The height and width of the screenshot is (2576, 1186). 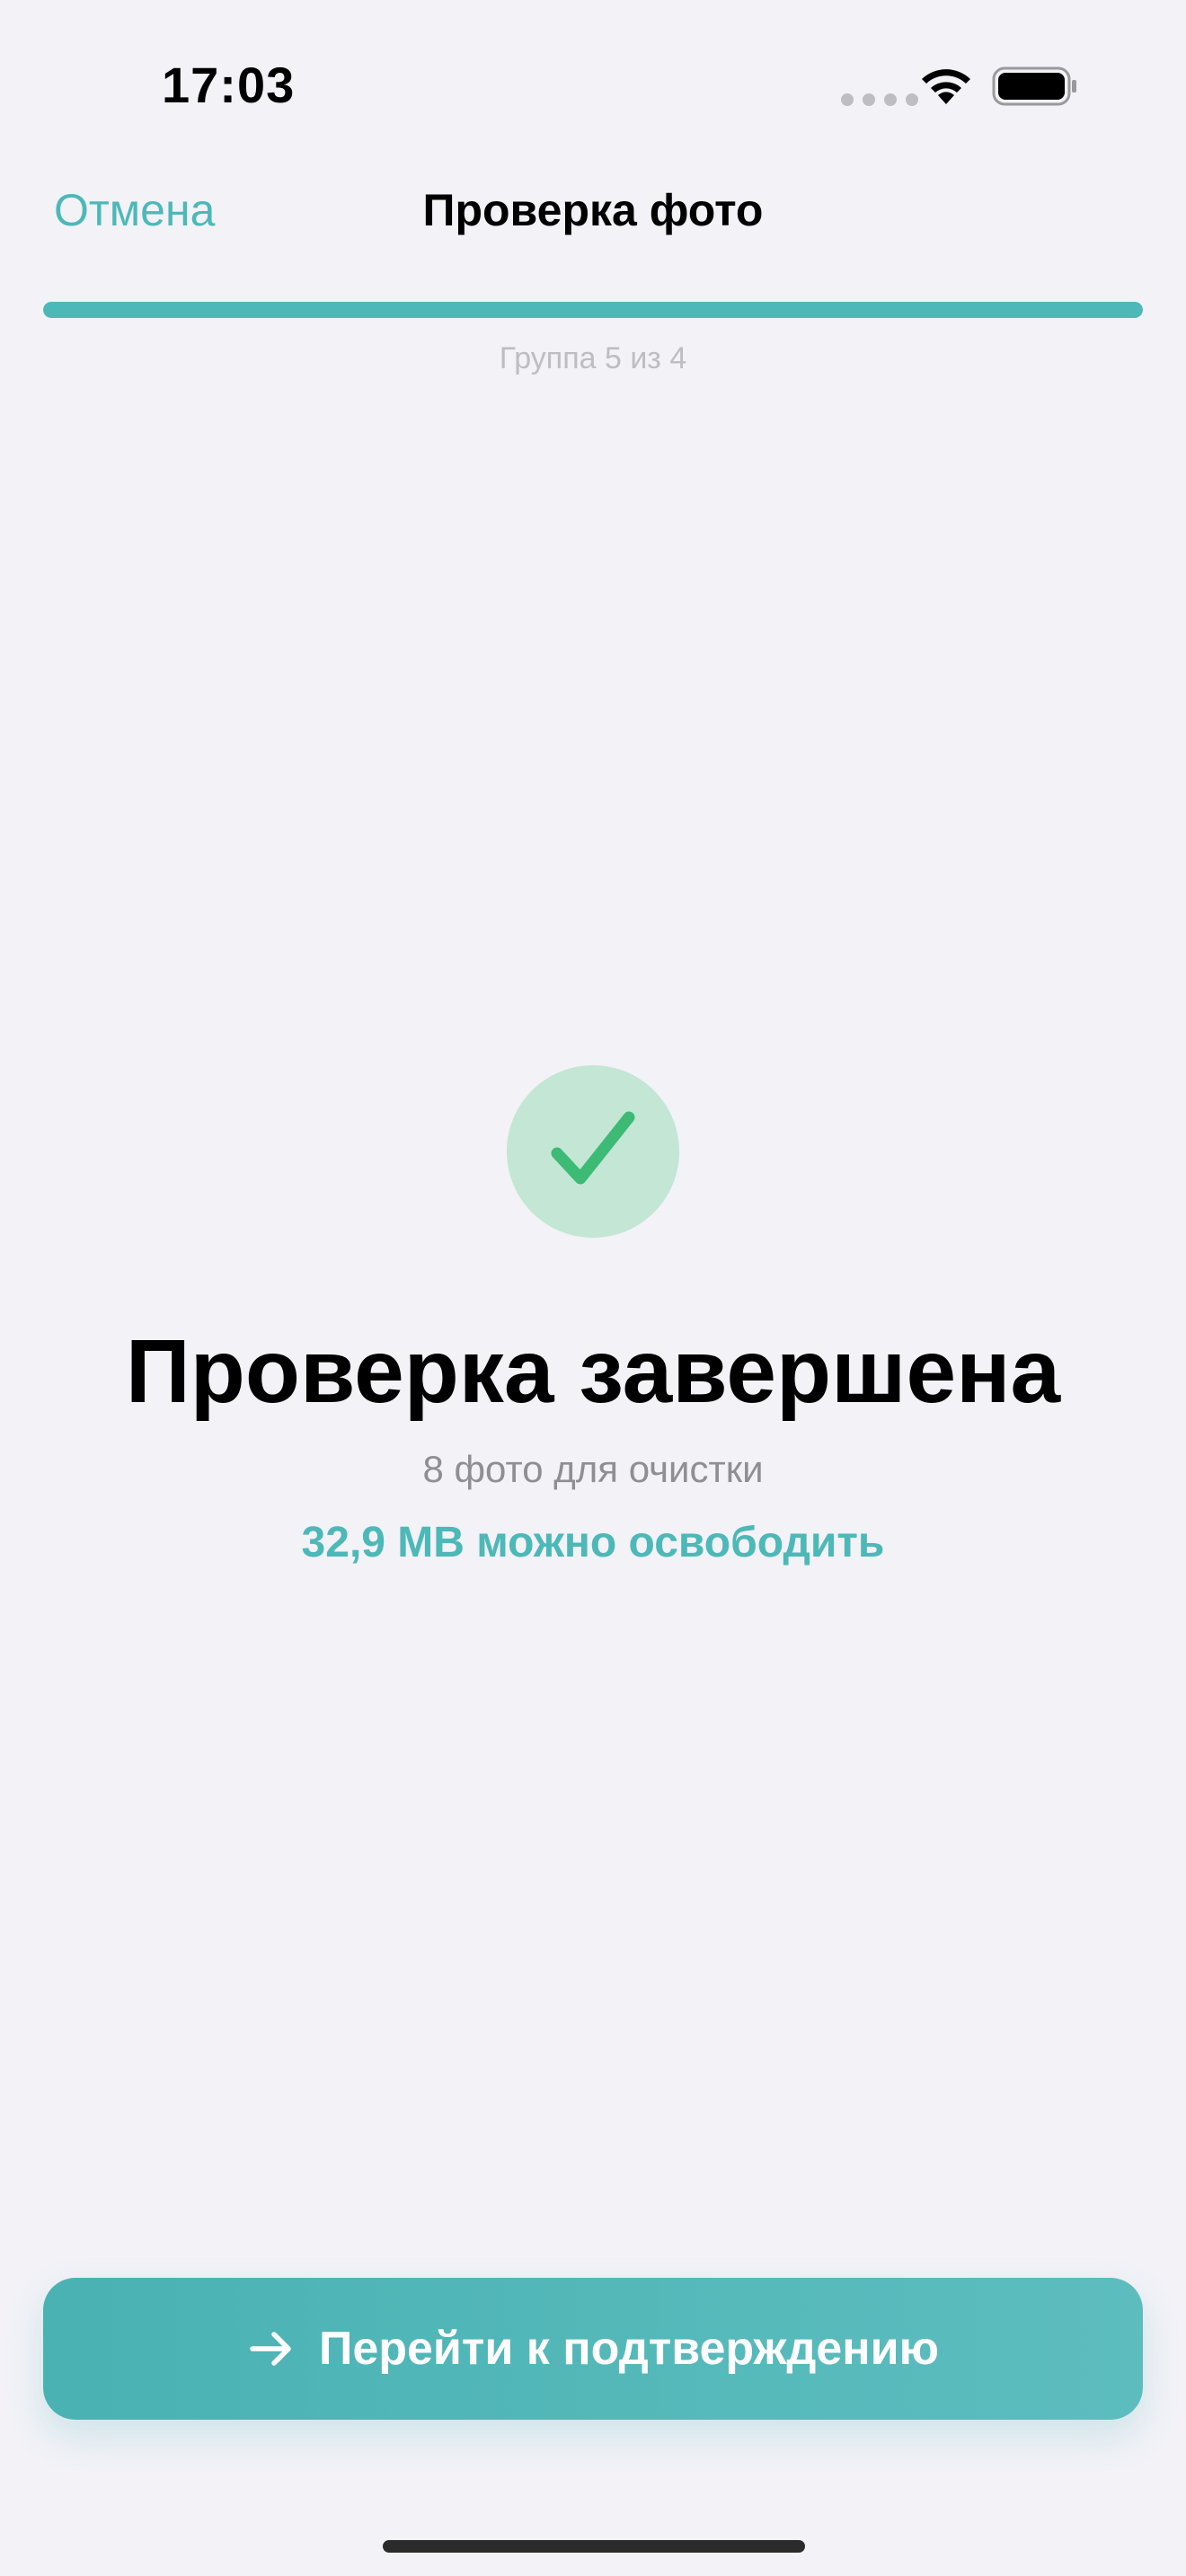 I want to click on photos-to-clean-count: 8 фото для очистки, so click(x=593, y=1469).